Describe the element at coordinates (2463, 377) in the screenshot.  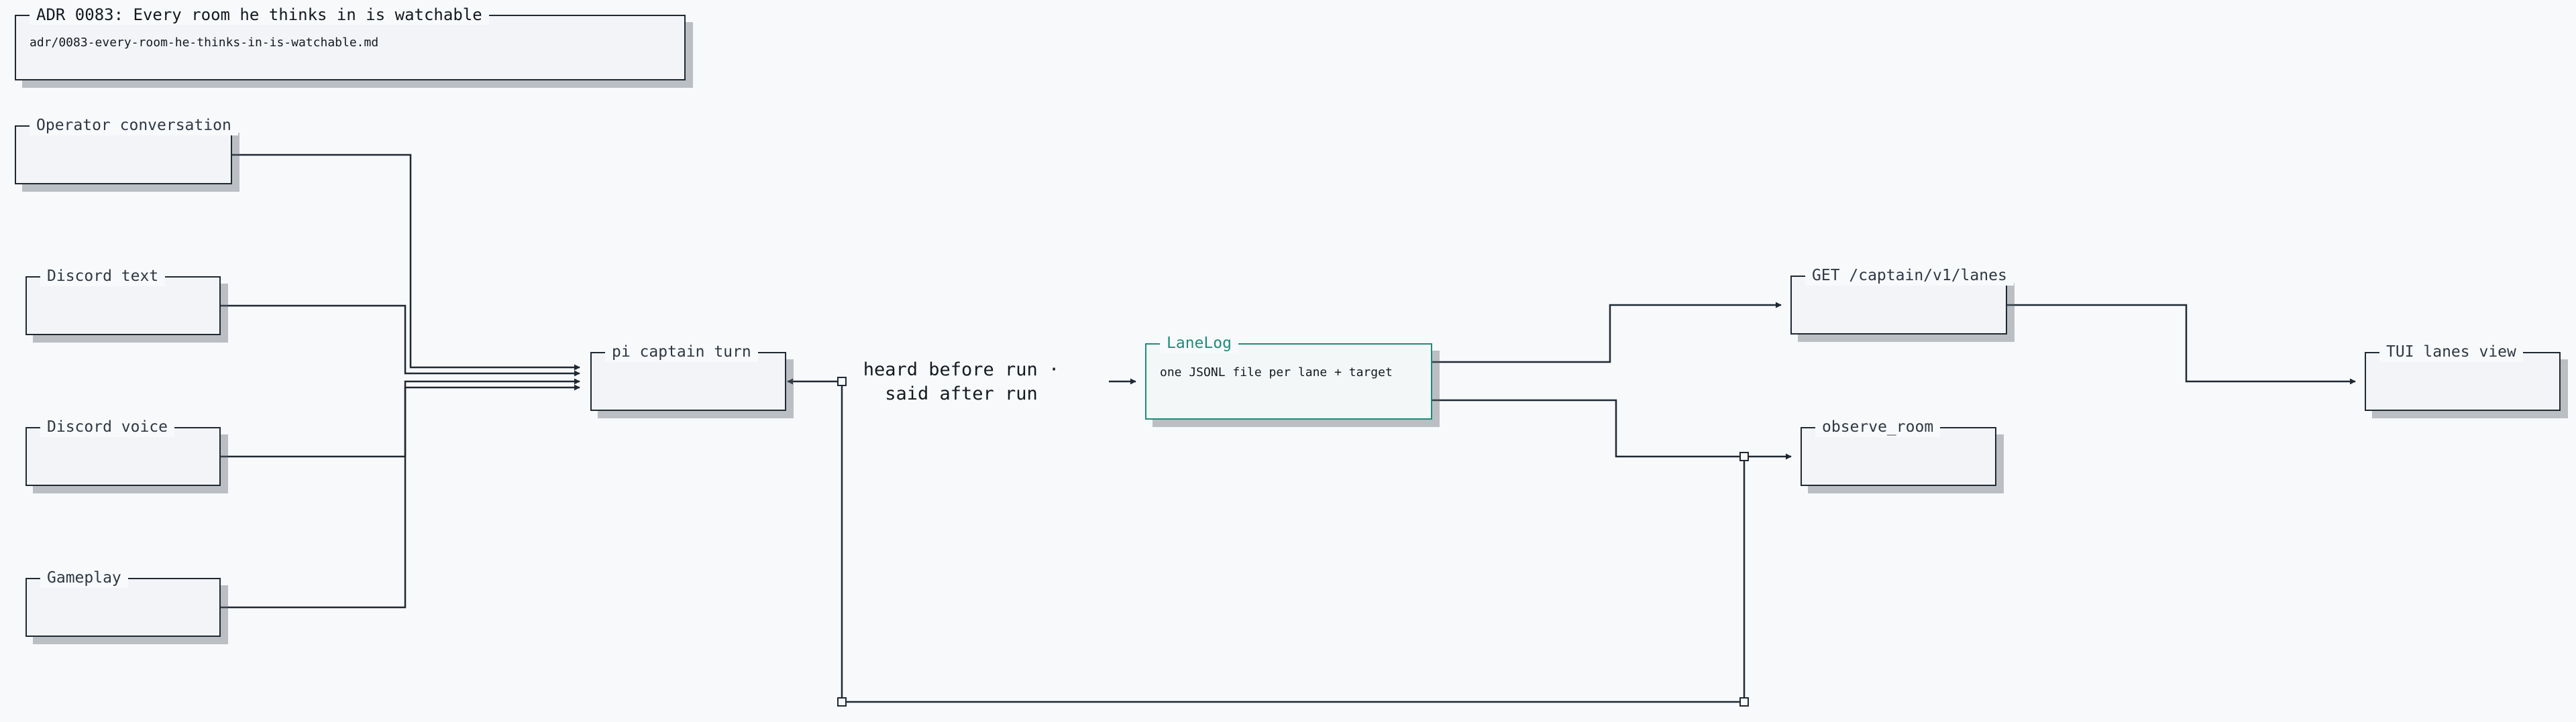
I see `tui-lanes-view-node: TUI lanes view` at that location.